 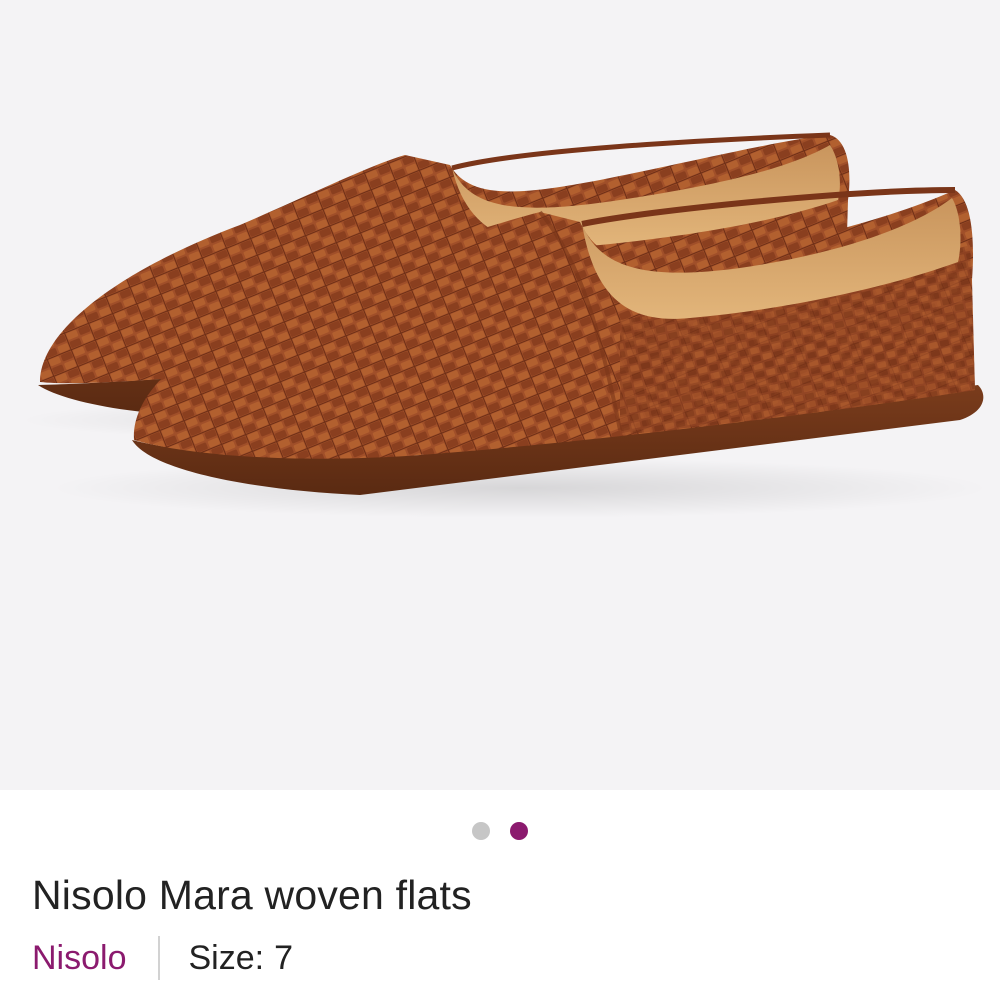 What do you see at coordinates (226, 957) in the screenshot?
I see `size-label: Size:` at bounding box center [226, 957].